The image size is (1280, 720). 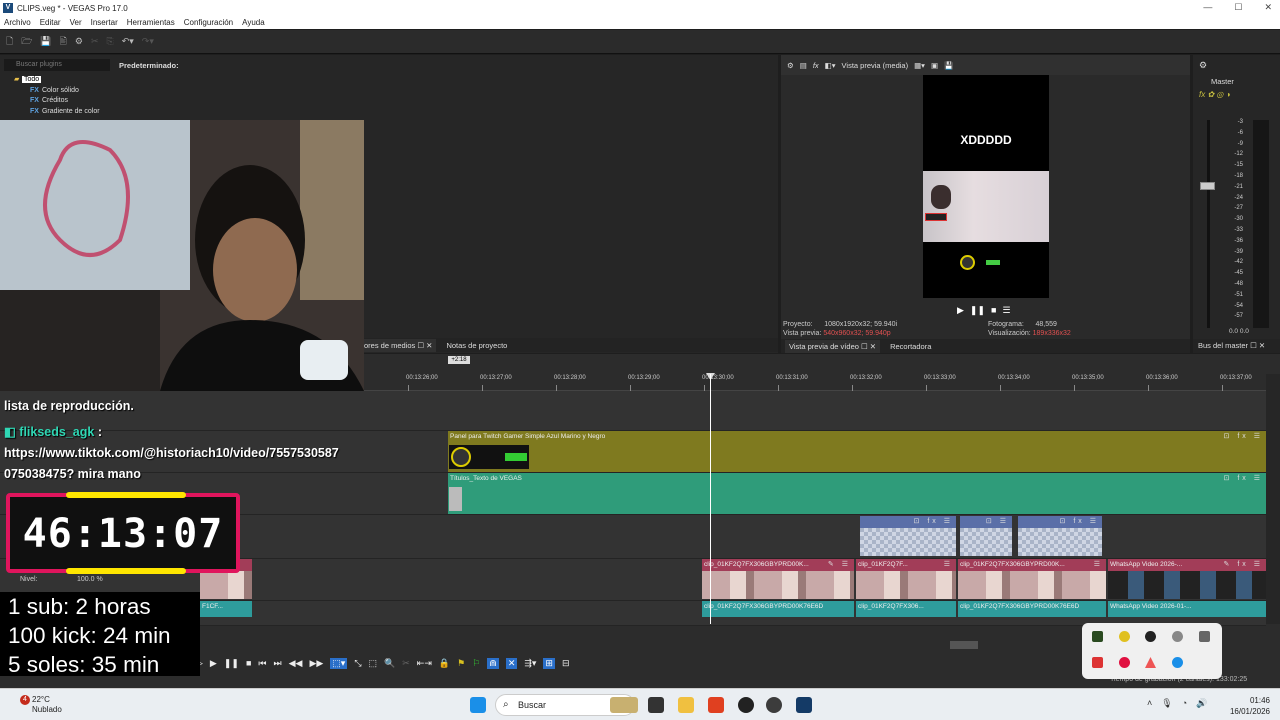 I want to click on redo-icon: ↷▾, so click(x=148, y=41).